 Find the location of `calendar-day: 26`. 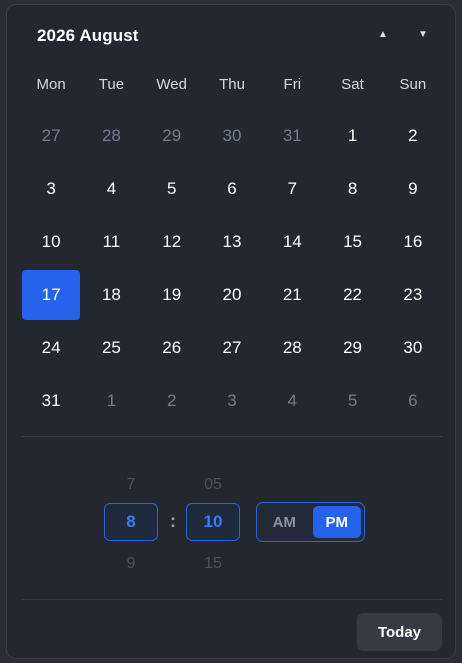

calendar-day: 26 is located at coordinates (172, 347).